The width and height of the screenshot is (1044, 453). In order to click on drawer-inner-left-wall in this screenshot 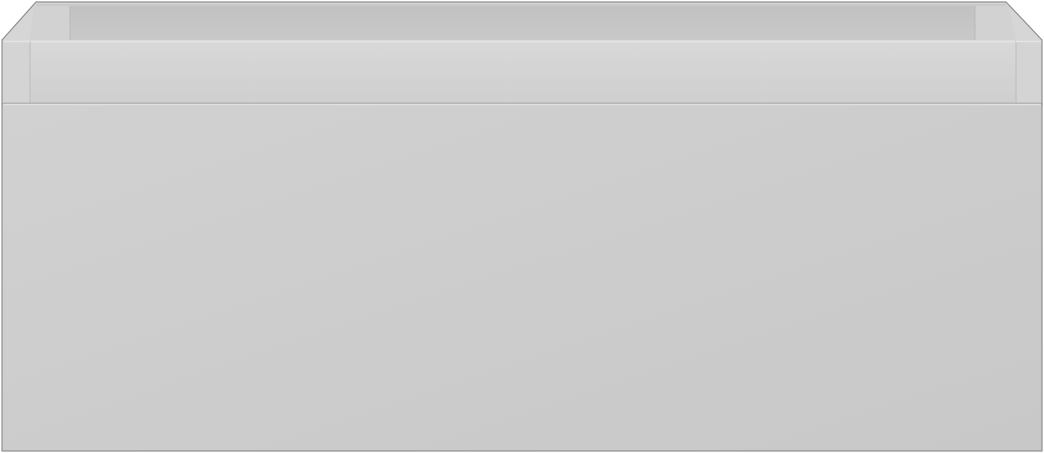, I will do `click(50, 23)`.